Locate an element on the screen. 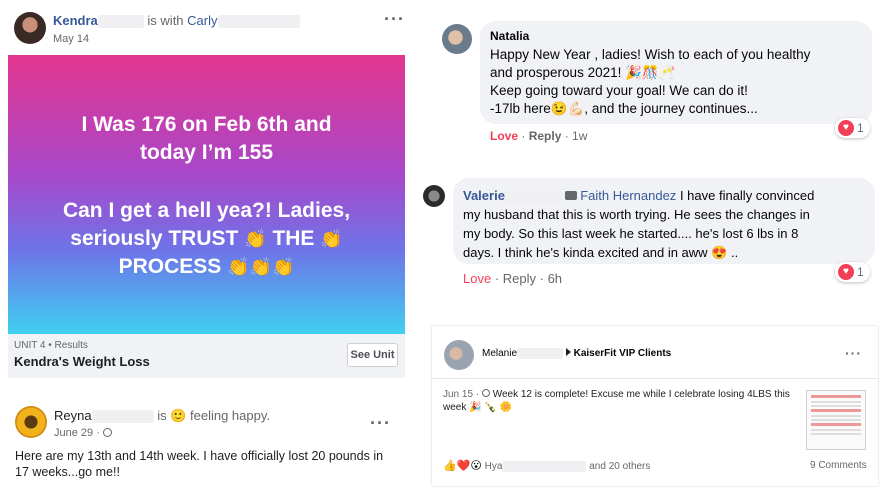 The image size is (896, 503). unit-title: Kendra's Weight Loss is located at coordinates (82, 361).